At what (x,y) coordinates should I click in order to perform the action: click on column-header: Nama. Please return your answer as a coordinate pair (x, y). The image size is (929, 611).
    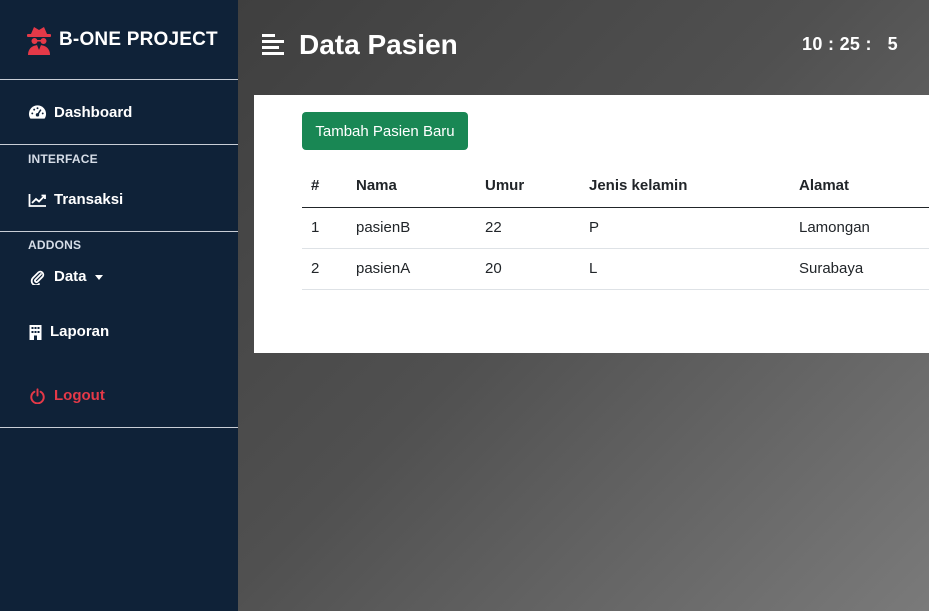
    Looking at the image, I should click on (420, 186).